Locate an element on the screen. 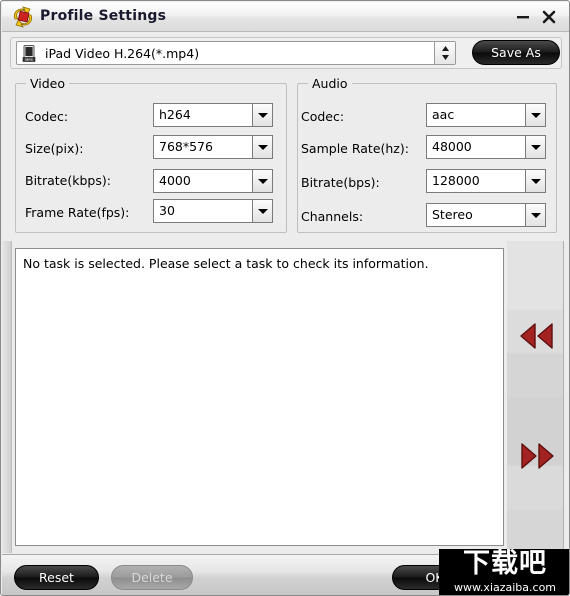  watermark: 下载吧 www.xiazaiba.com is located at coordinates (504, 572).